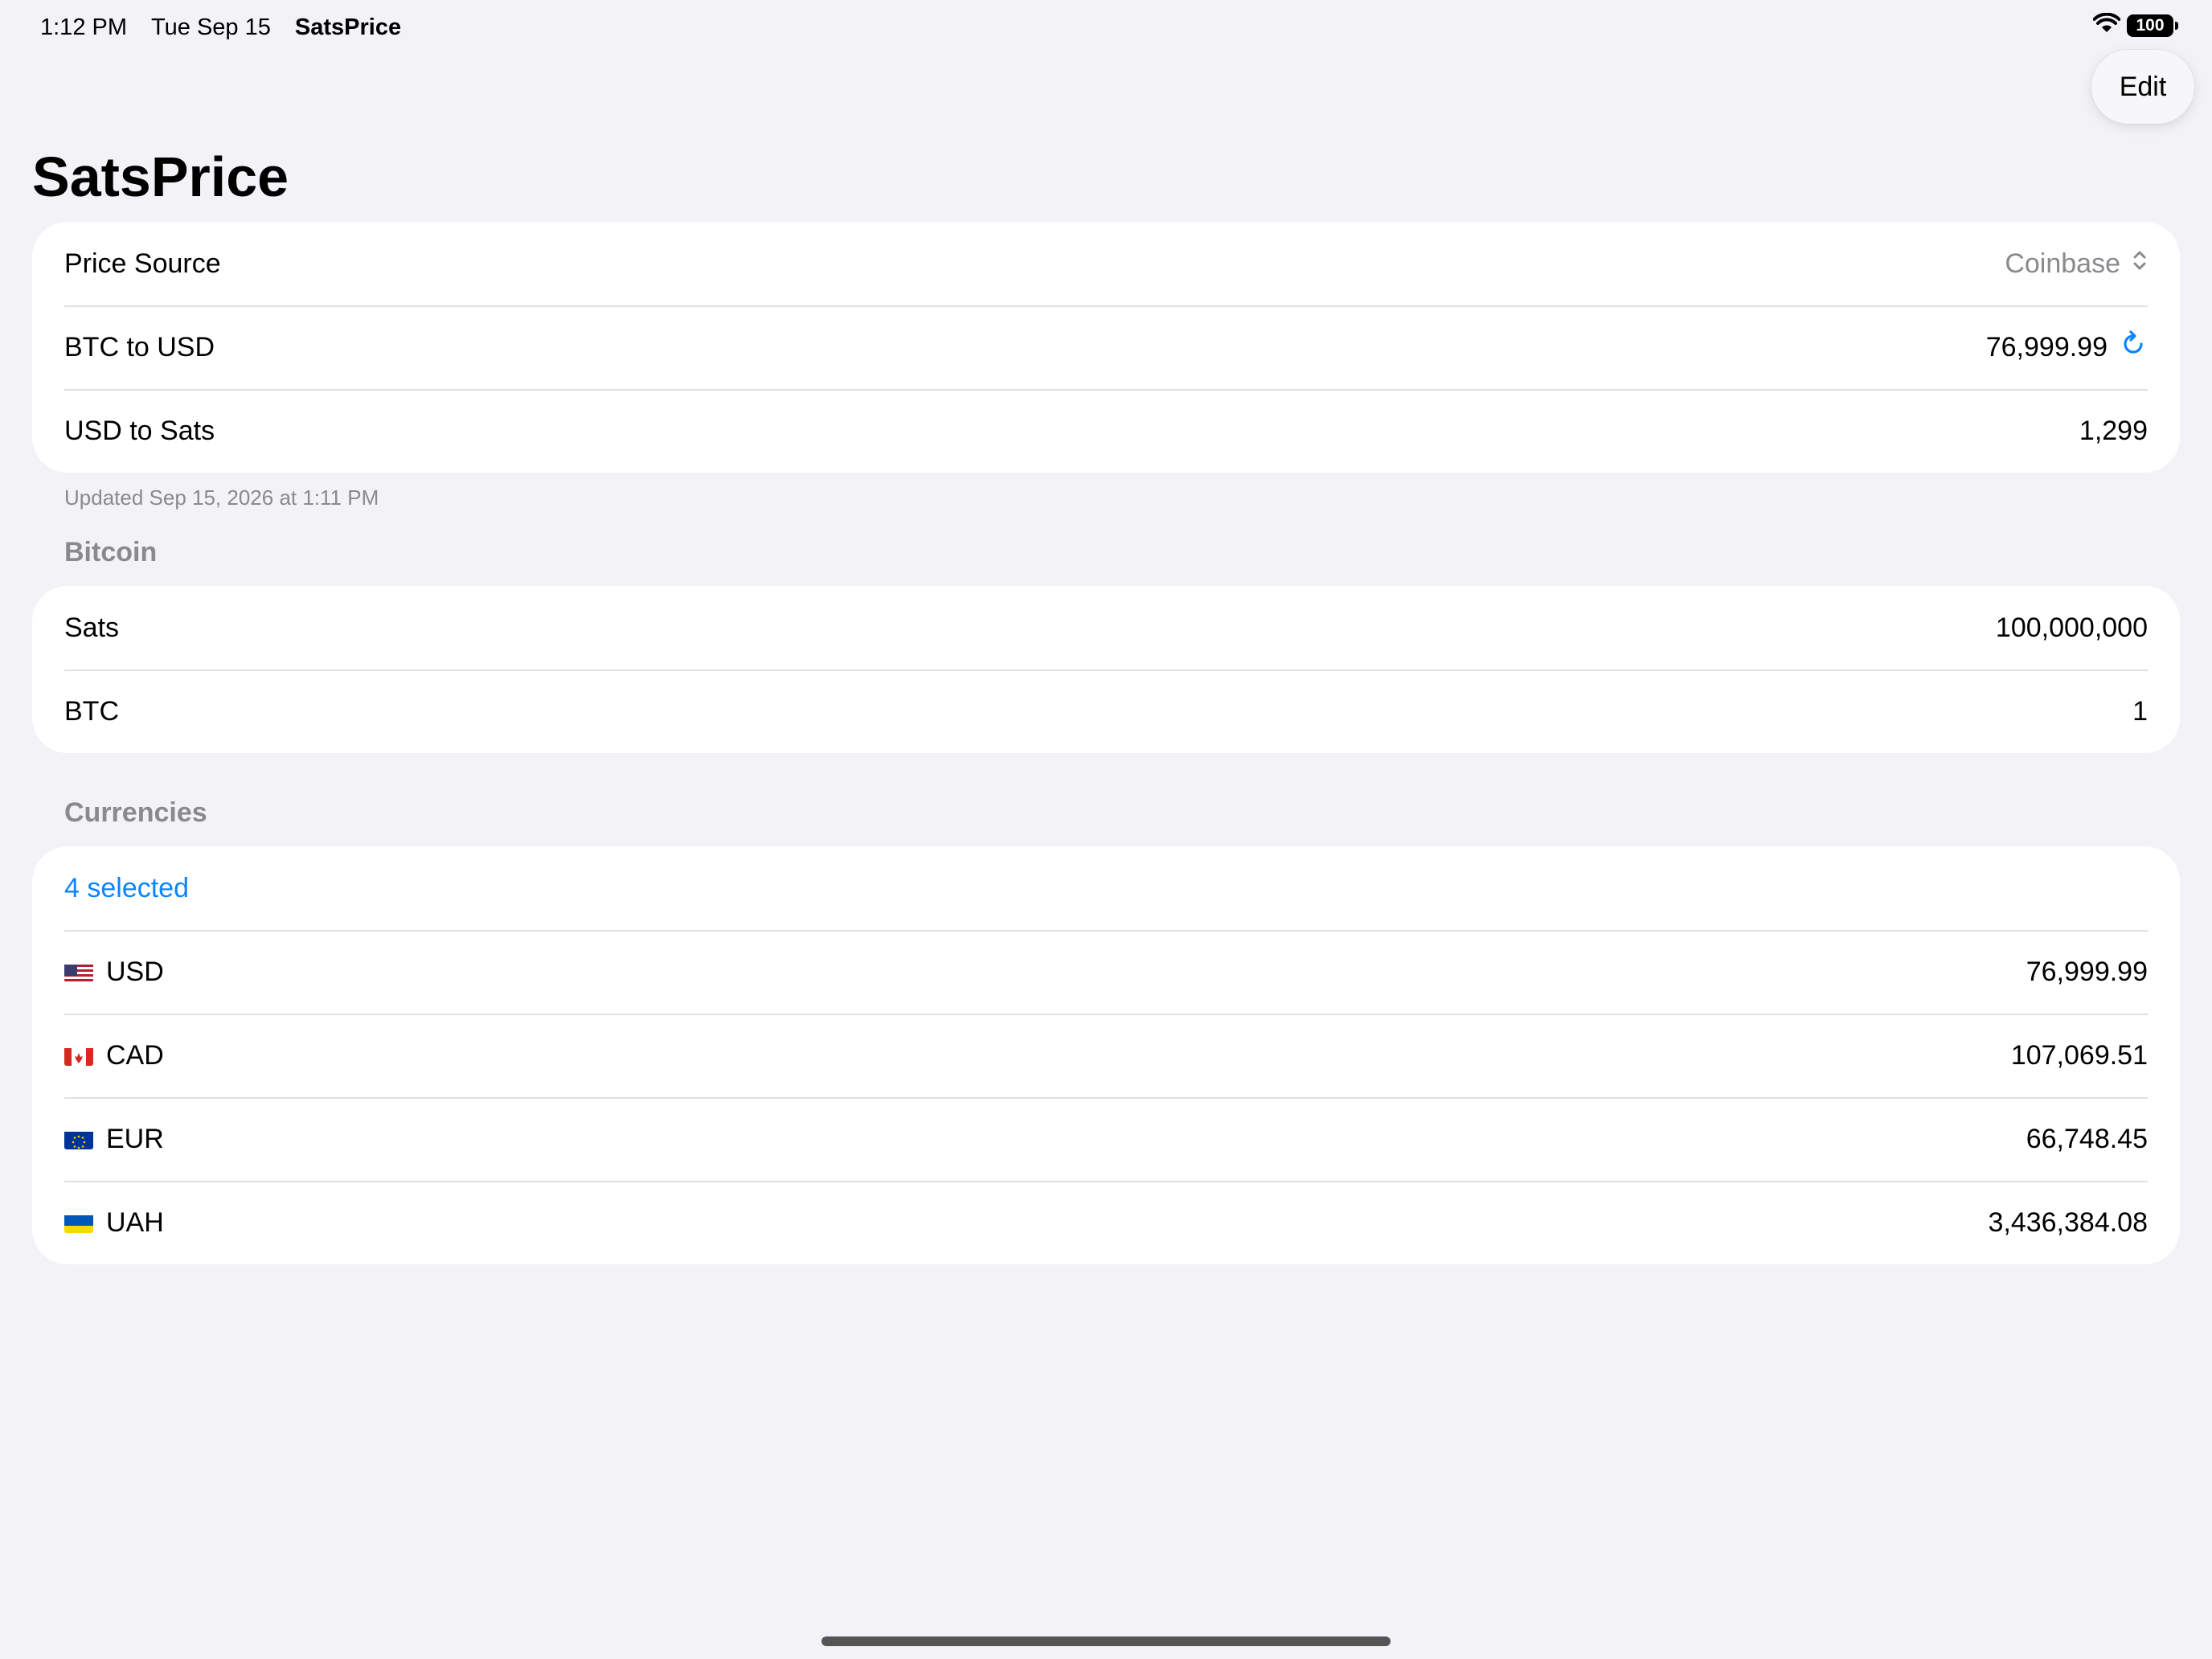 The width and height of the screenshot is (2212, 1659). I want to click on currencies-section-header: Currencies, so click(135, 812).